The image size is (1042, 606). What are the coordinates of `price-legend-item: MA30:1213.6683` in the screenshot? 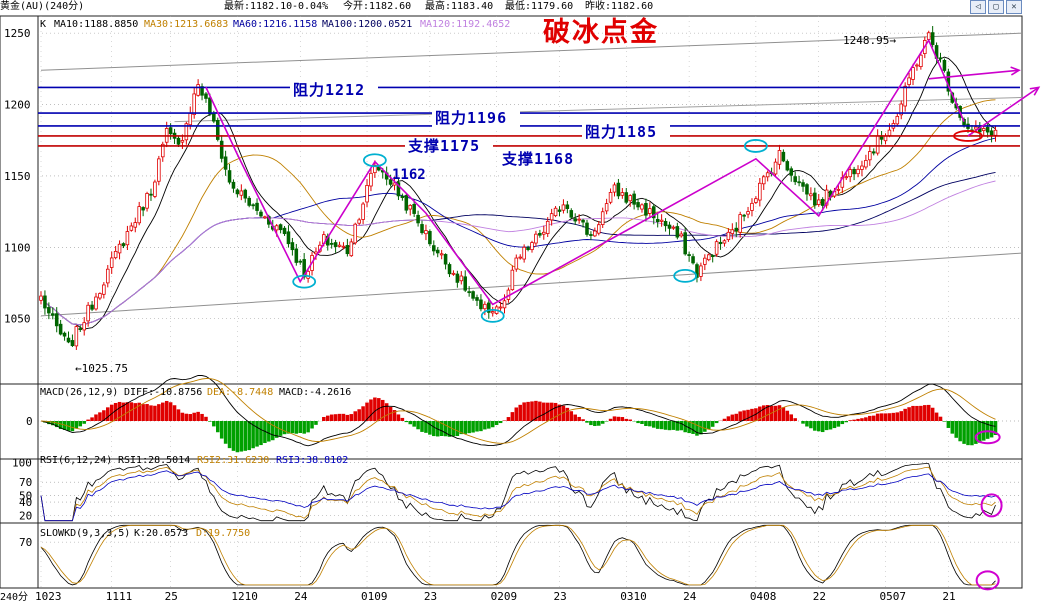 It's located at (186, 24).